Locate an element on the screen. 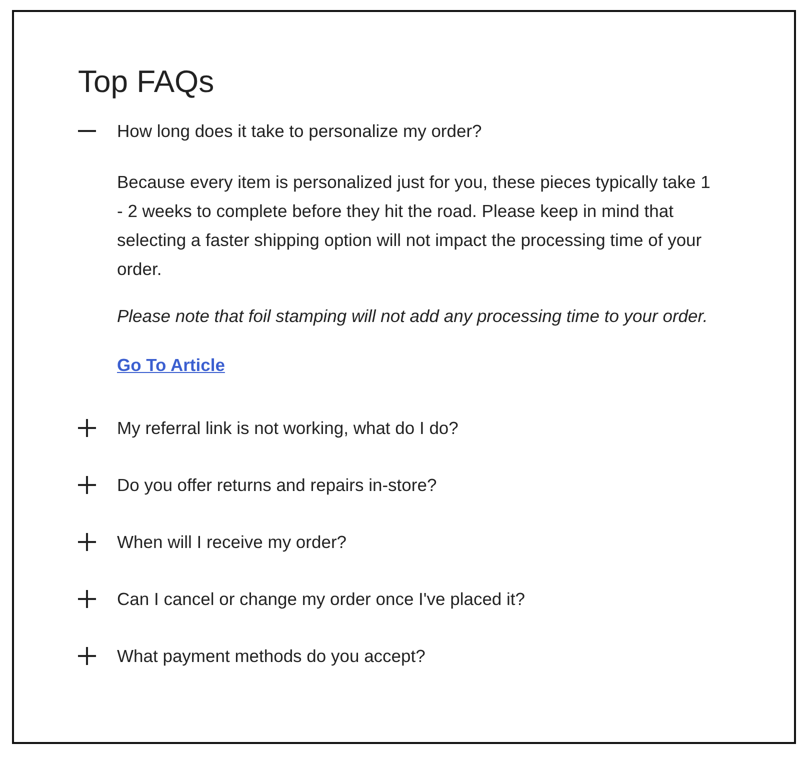  answer-paragraph: Please note that foil stamping will not add any processing time to your order. is located at coordinates (413, 316).